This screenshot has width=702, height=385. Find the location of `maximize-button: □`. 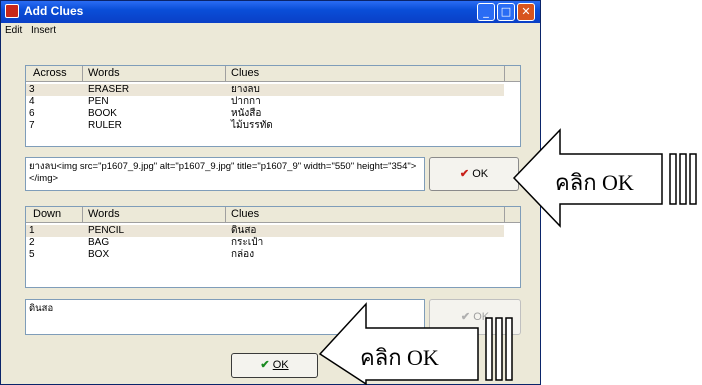

maximize-button: □ is located at coordinates (506, 12).